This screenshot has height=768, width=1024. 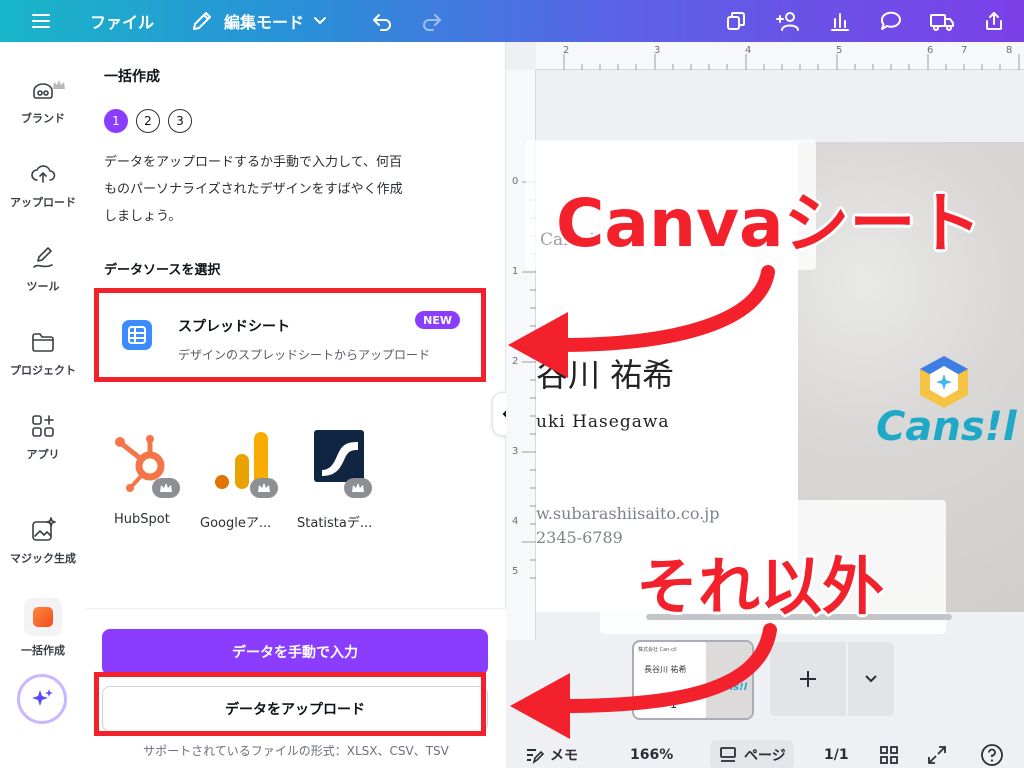 I want to click on print-delivery-icon, so click(x=942, y=21).